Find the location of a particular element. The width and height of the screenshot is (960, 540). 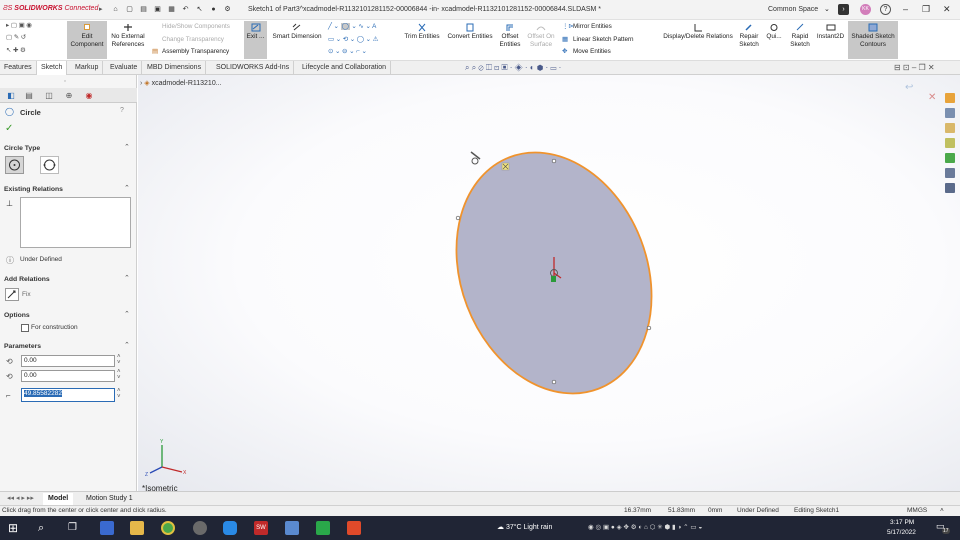

change-transparency-button: Change Transparency is located at coordinates (193, 39).